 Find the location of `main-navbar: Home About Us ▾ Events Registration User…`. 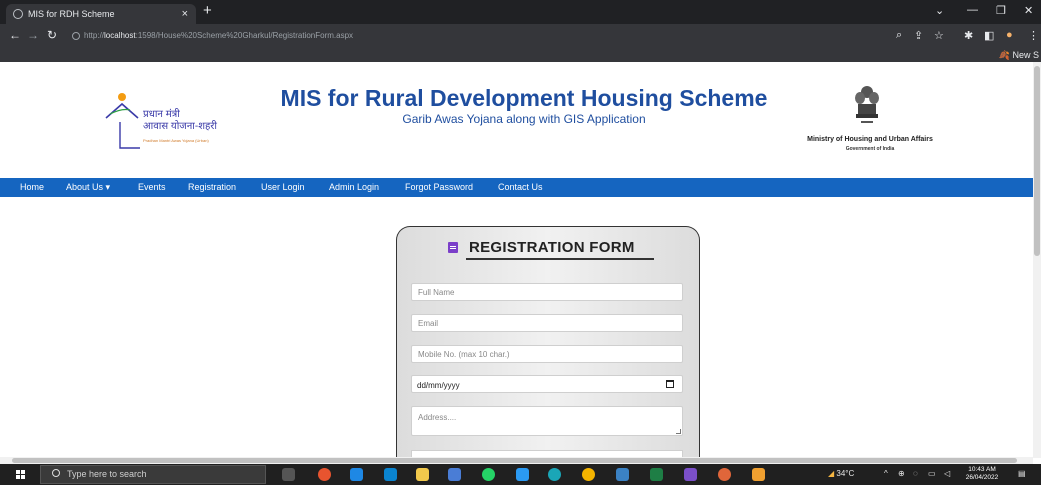

main-navbar: Home About Us ▾ Events Registration User… is located at coordinates (520, 187).